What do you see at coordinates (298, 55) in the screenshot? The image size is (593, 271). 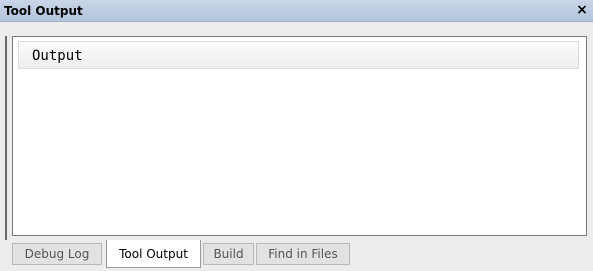 I see `output-header: Output` at bounding box center [298, 55].